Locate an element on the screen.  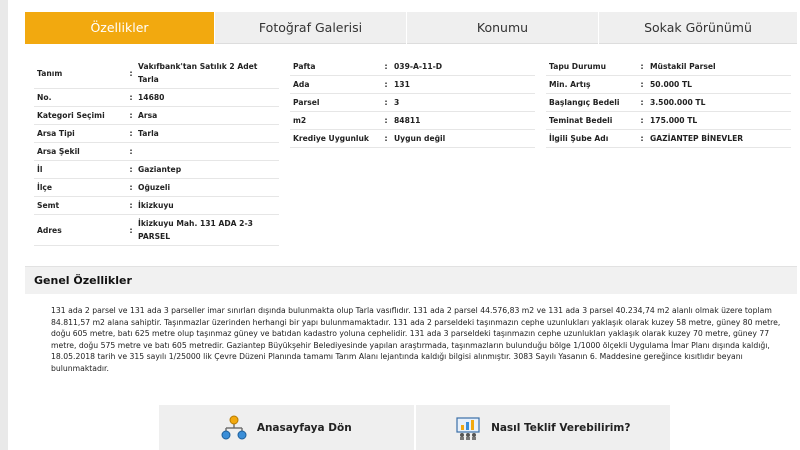
detail-value: Uygun değil is located at coordinates (420, 138).